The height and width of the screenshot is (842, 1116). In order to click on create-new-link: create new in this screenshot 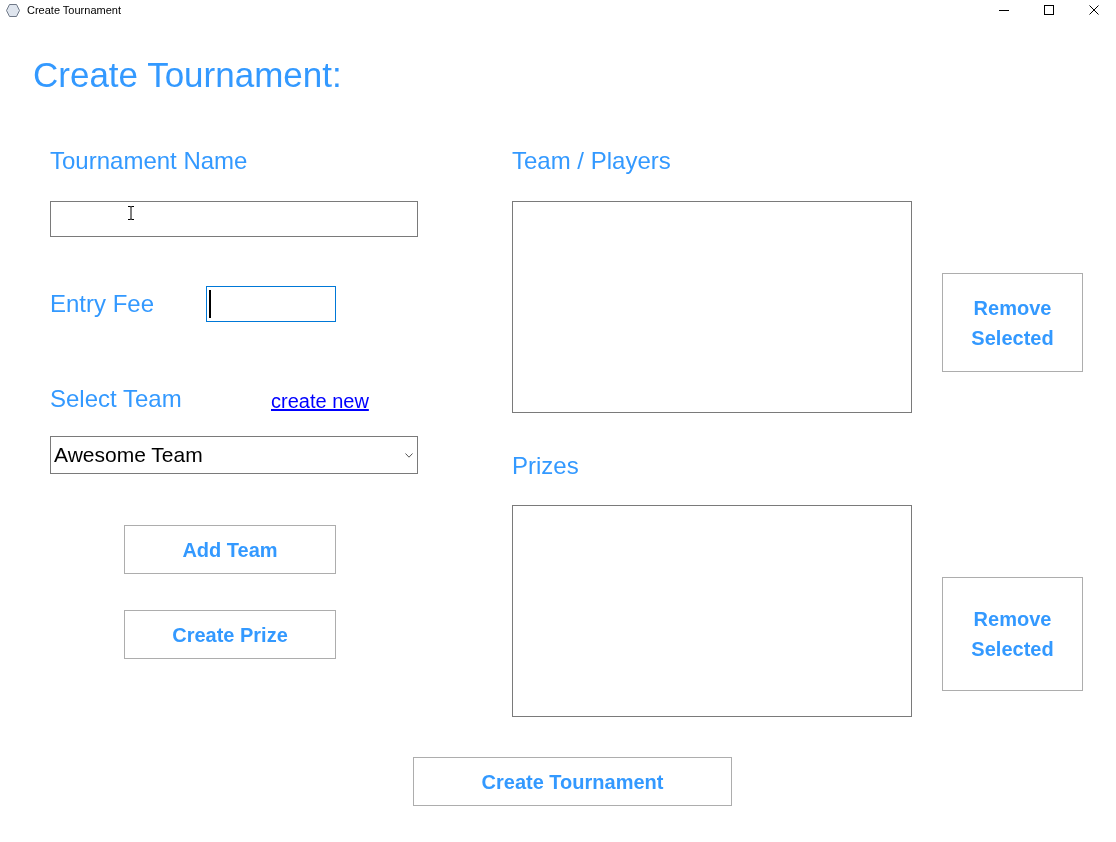, I will do `click(320, 401)`.